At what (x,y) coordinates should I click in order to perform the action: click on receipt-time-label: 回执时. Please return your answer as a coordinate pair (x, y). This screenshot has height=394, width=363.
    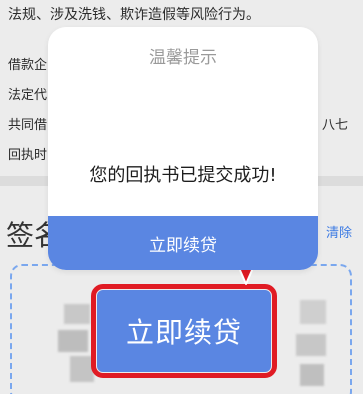
    Looking at the image, I should click on (28, 155).